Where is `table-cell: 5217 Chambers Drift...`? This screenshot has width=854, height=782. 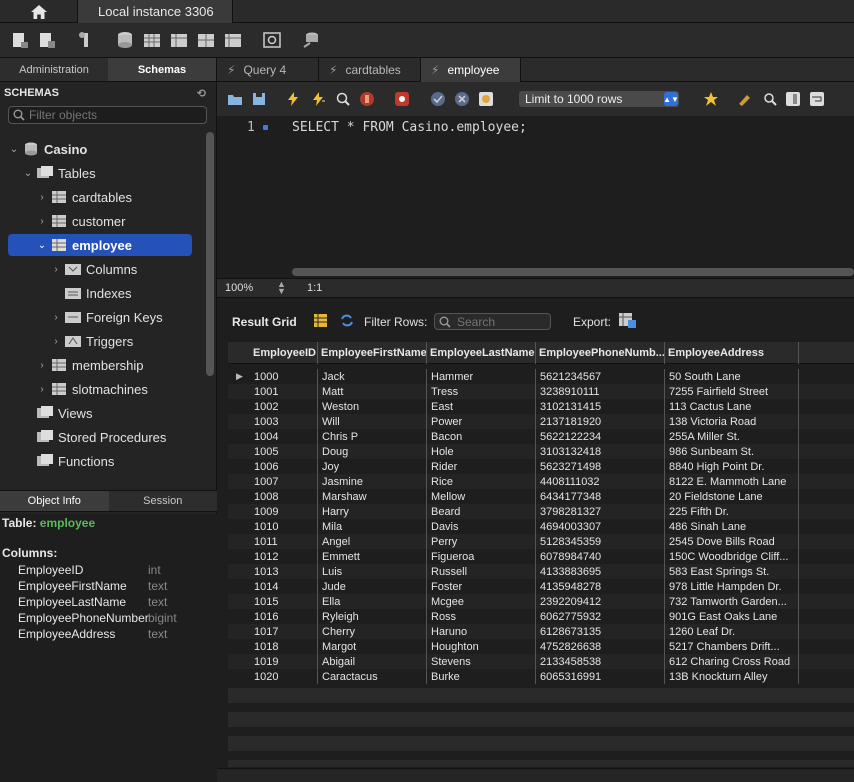
table-cell: 5217 Chambers Drift... is located at coordinates (732, 646).